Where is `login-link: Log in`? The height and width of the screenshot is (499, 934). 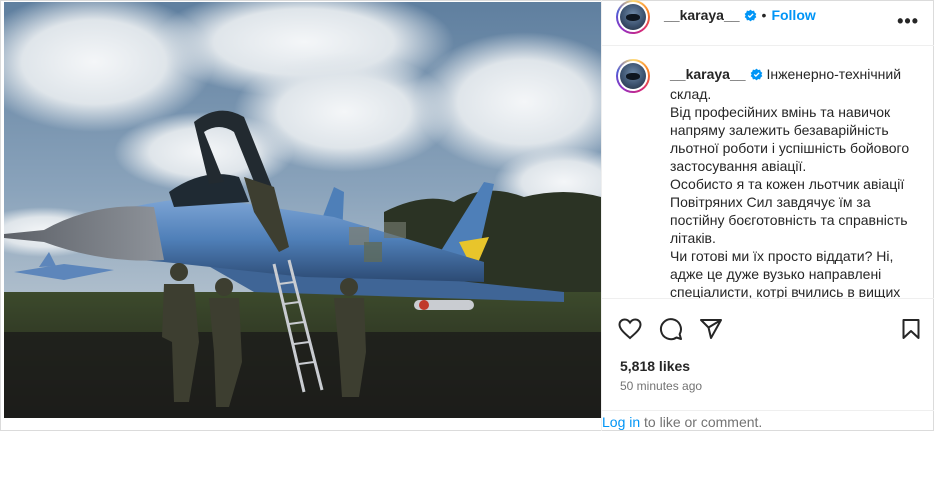
login-link: Log in is located at coordinates (621, 422).